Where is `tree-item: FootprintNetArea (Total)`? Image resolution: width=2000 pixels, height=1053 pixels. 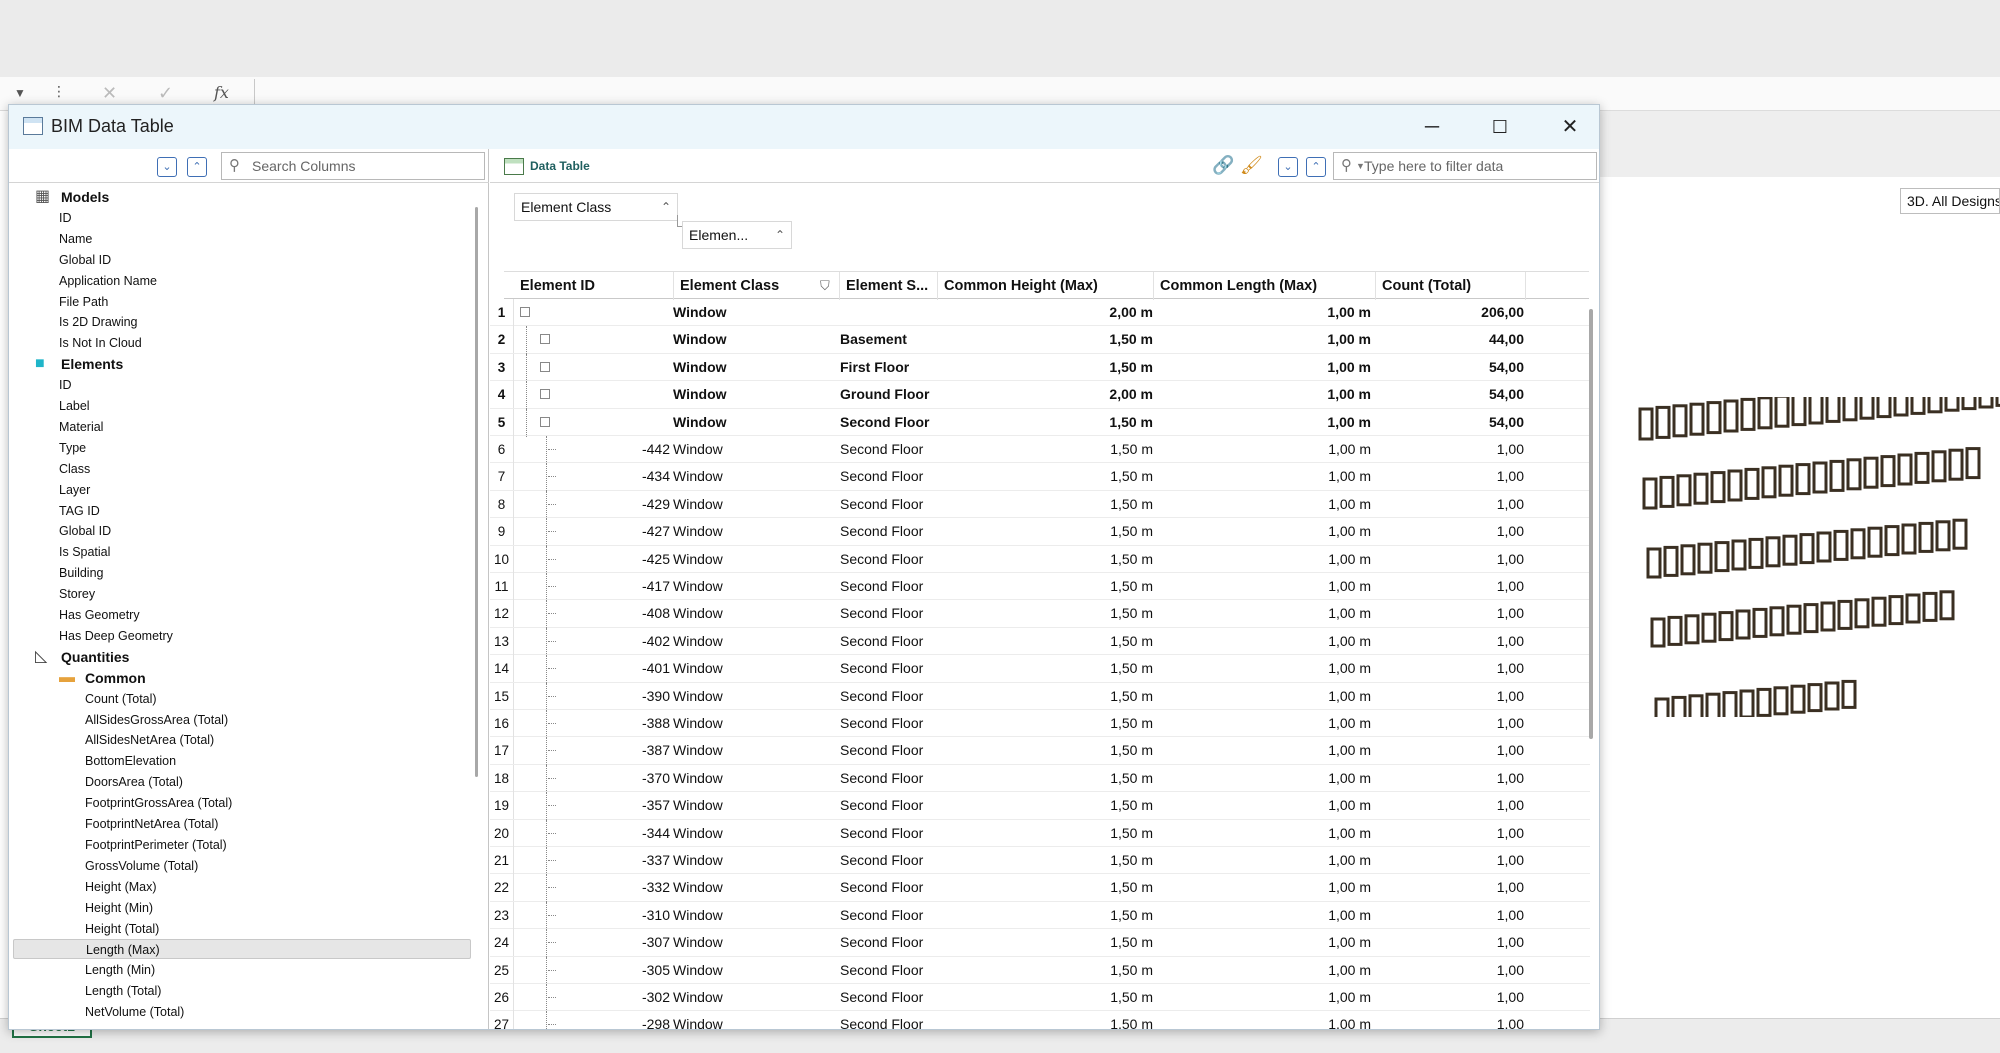
tree-item: FootprintNetArea (Total) is located at coordinates (151, 824).